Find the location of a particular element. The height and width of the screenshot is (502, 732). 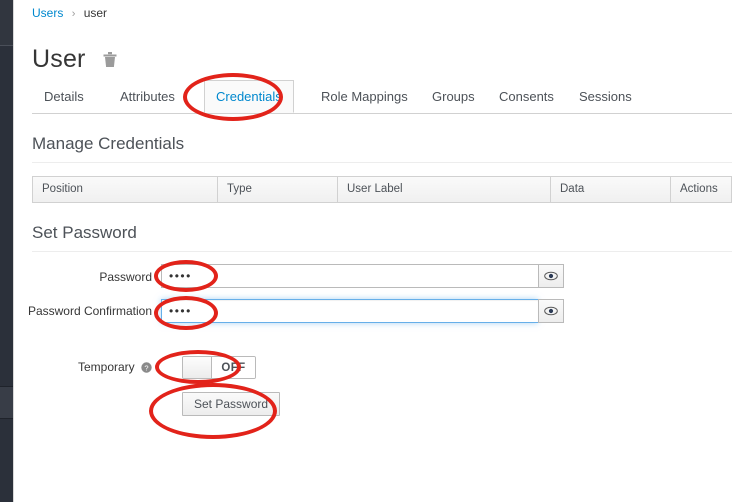

password-reveal-eye-icon is located at coordinates (551, 276).